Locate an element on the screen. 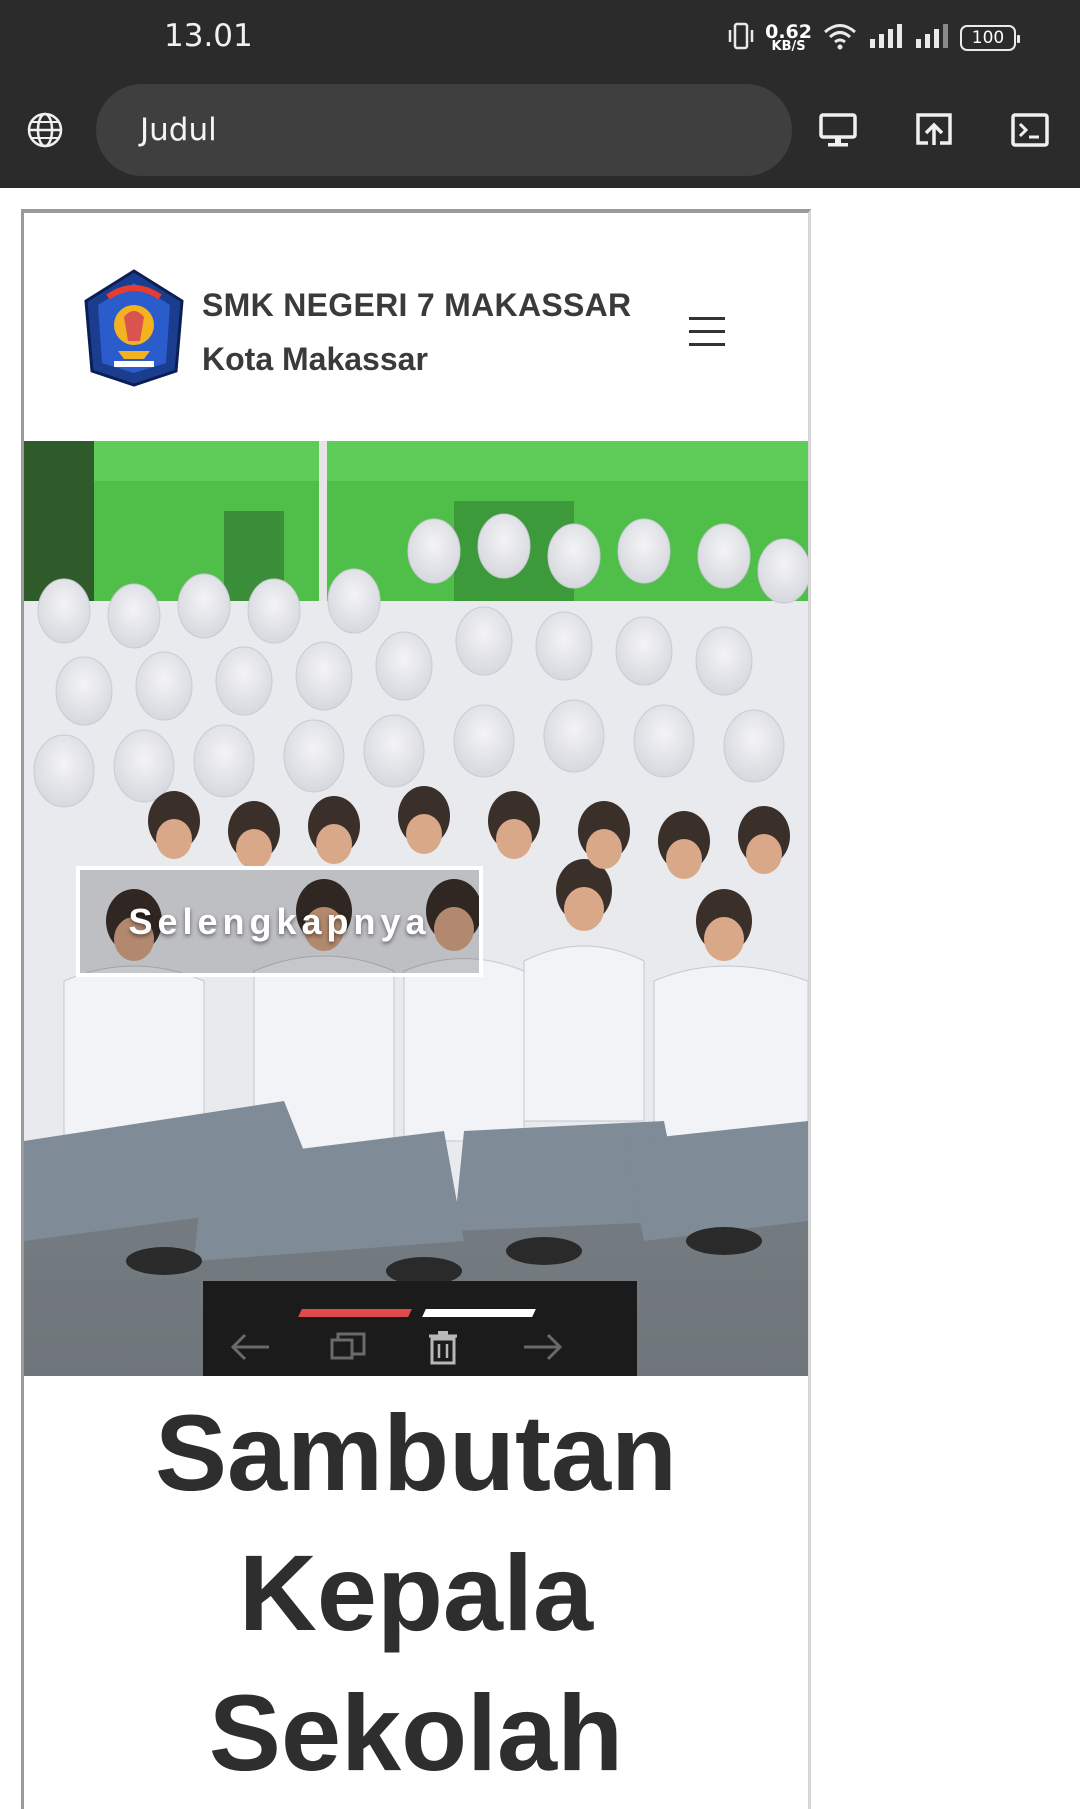 This screenshot has width=1080, height=1809. battery-icon: 100 is located at coordinates (990, 38).